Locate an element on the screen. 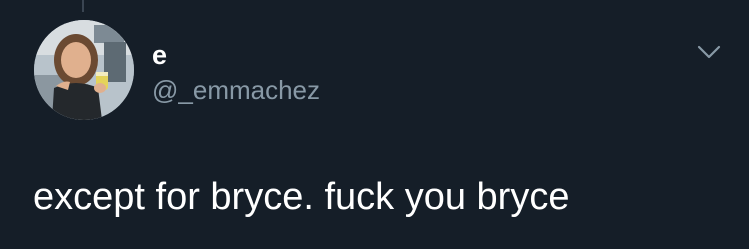  author-display-name: e is located at coordinates (159, 55).